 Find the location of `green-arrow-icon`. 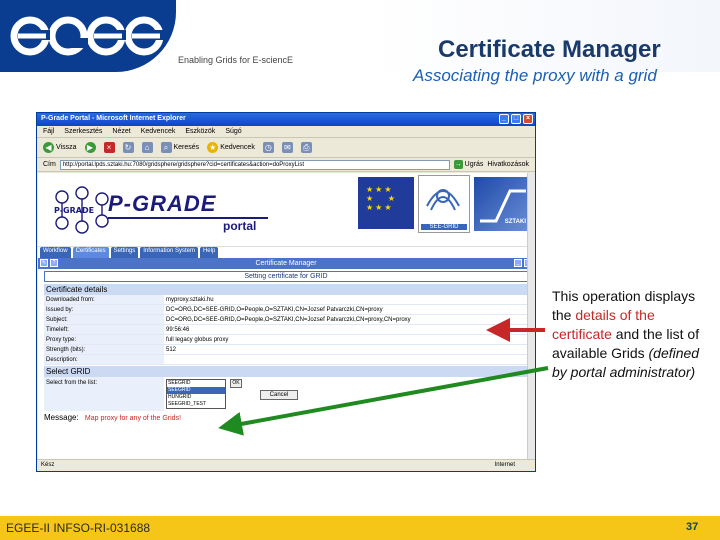

green-arrow-icon is located at coordinates (383, 401).